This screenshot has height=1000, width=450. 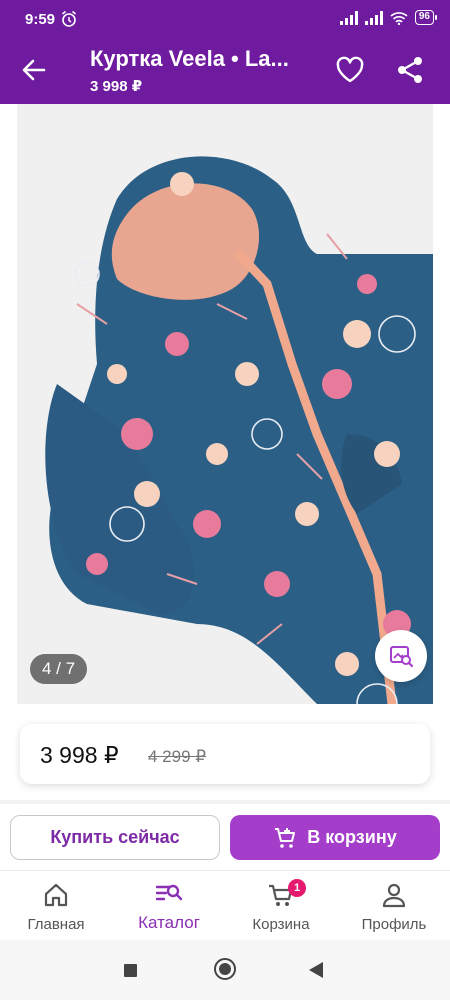 I want to click on nav-item-catalog: Каталог, so click(x=169, y=906).